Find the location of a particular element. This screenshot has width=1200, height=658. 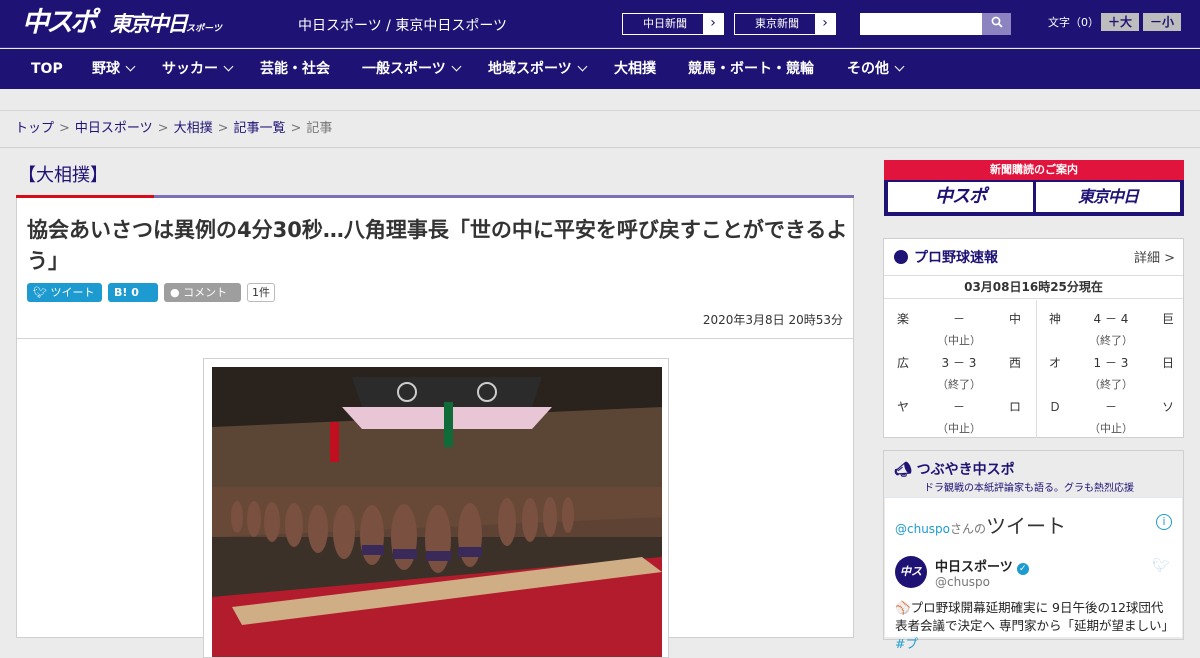

game-score: 1 － 3 is located at coordinates (1111, 362).